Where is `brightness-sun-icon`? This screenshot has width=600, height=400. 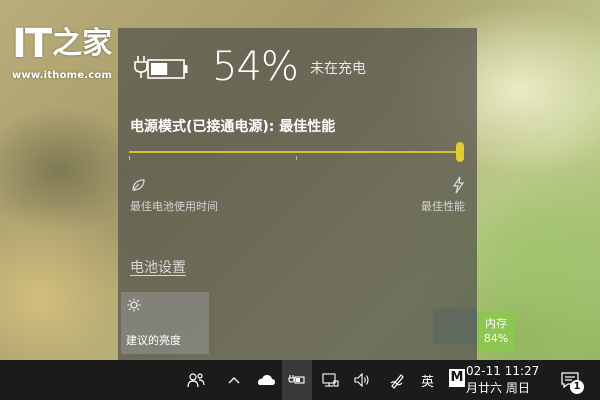 brightness-sun-icon is located at coordinates (134, 305).